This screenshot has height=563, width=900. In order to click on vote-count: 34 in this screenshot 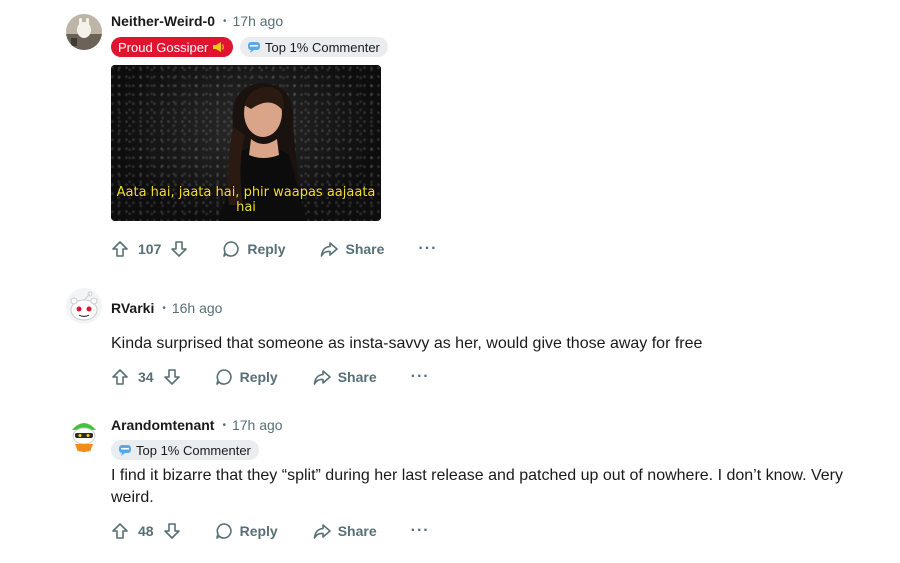, I will do `click(146, 377)`.